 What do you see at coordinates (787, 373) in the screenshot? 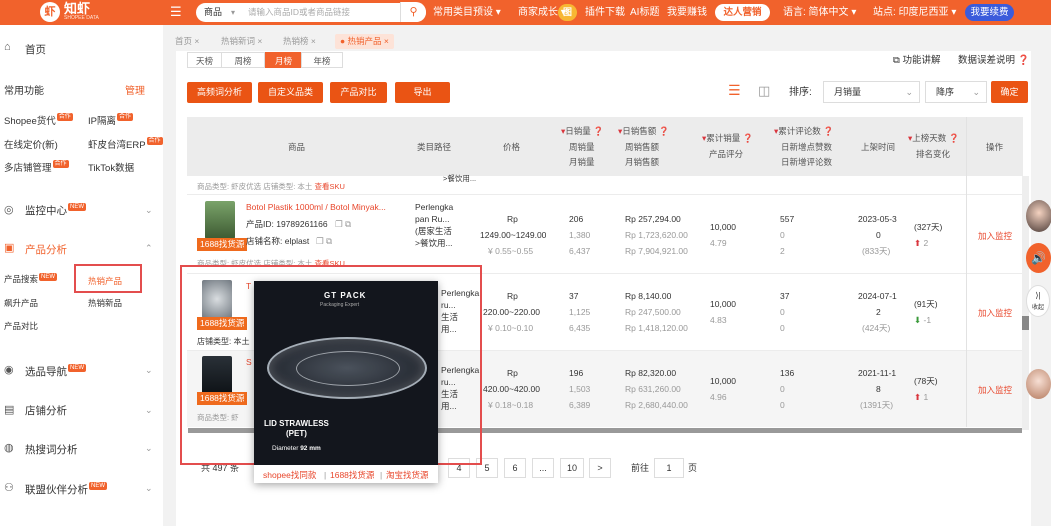
I see `total-reviews: 136` at bounding box center [787, 373].